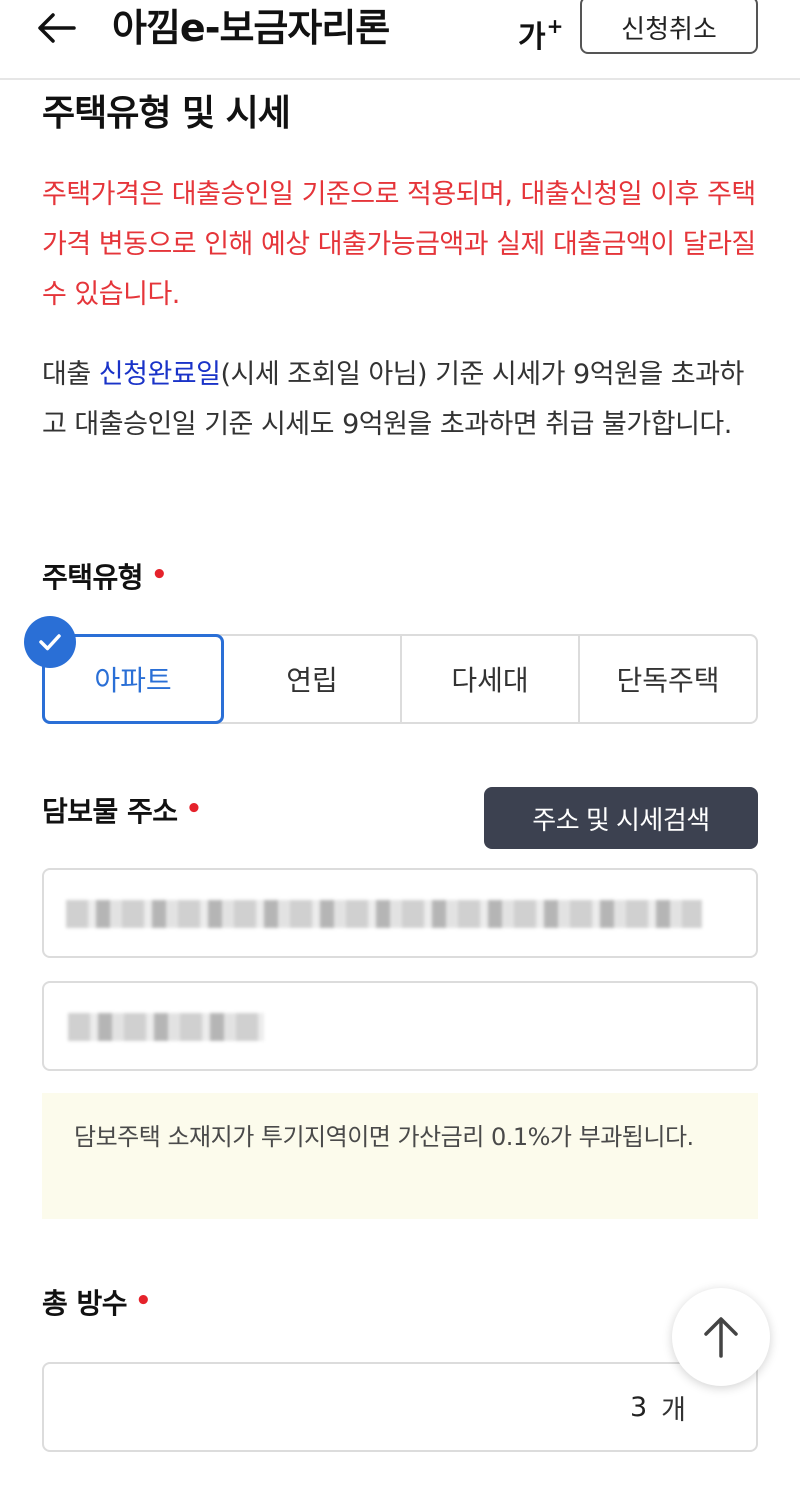 This screenshot has width=800, height=1486. What do you see at coordinates (491, 679) in the screenshot?
I see `house-type-option-multiplex: 다세대` at bounding box center [491, 679].